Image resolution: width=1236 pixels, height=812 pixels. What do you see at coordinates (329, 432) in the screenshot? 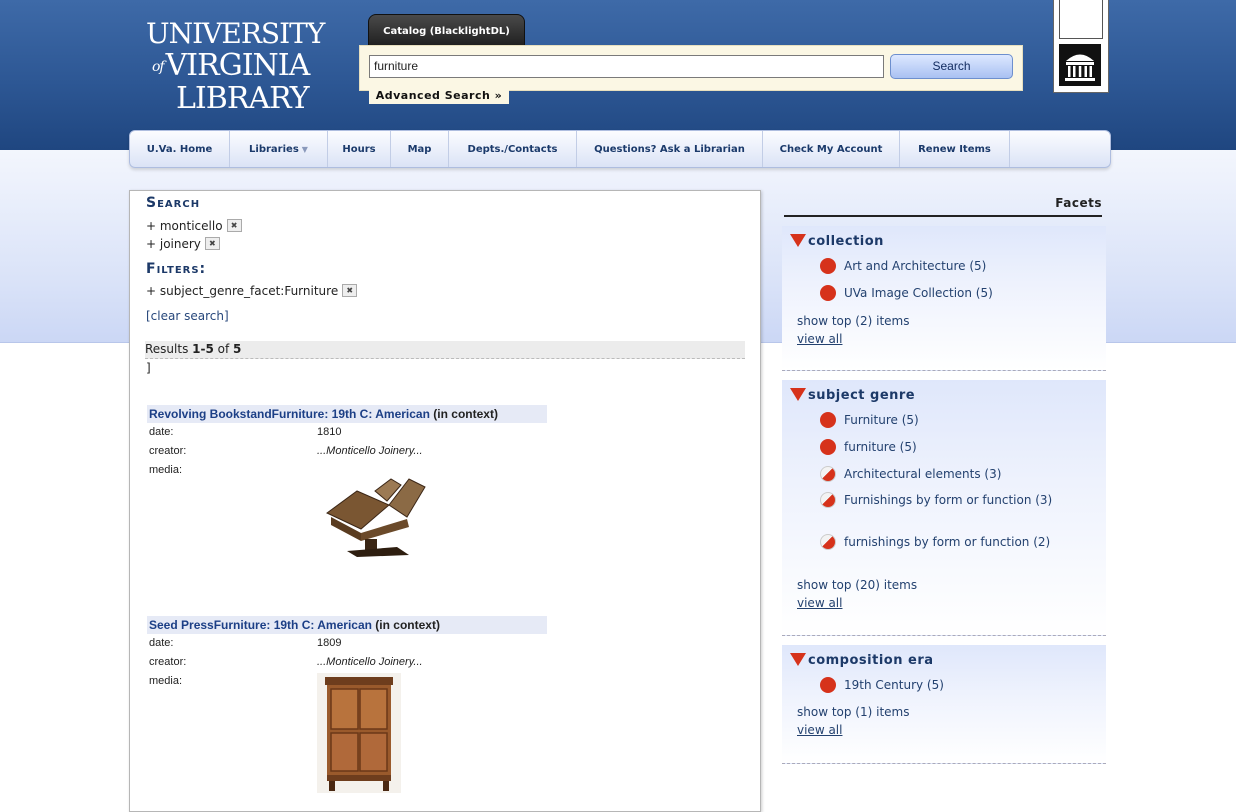
I see `date-value: 1810` at bounding box center [329, 432].